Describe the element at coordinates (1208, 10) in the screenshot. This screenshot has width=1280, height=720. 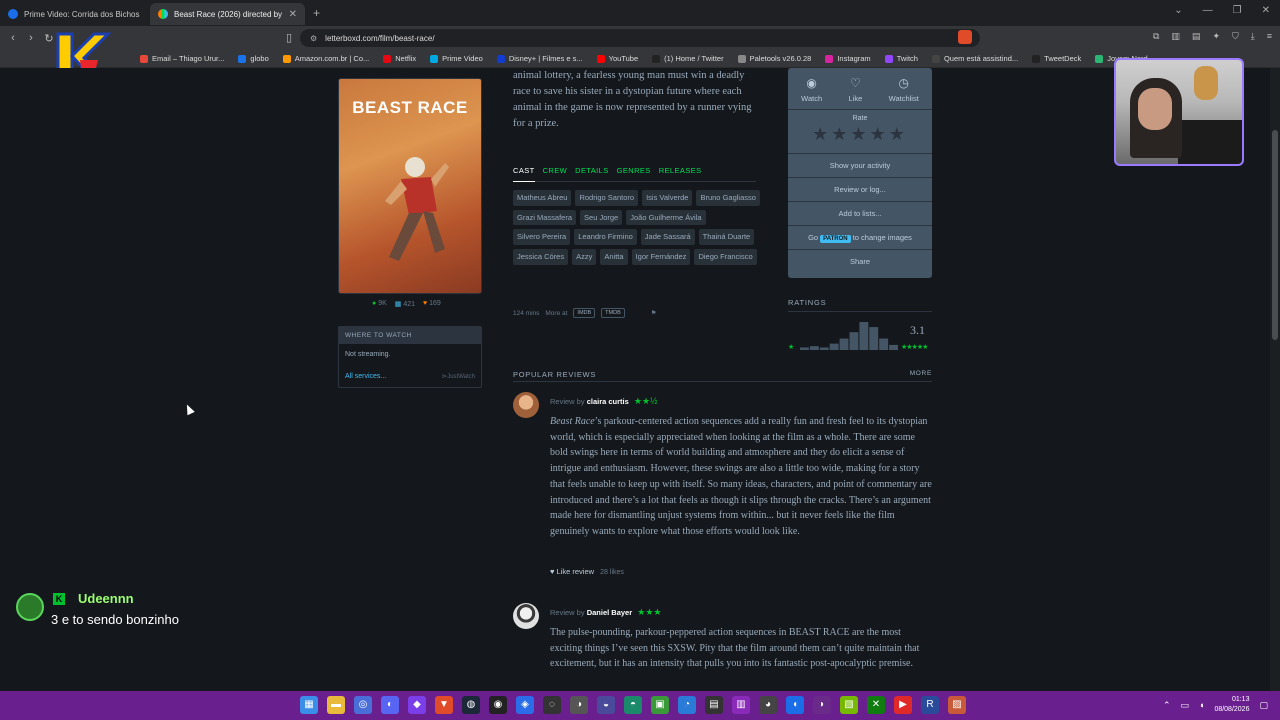
I see `minimize-icon: —` at that location.